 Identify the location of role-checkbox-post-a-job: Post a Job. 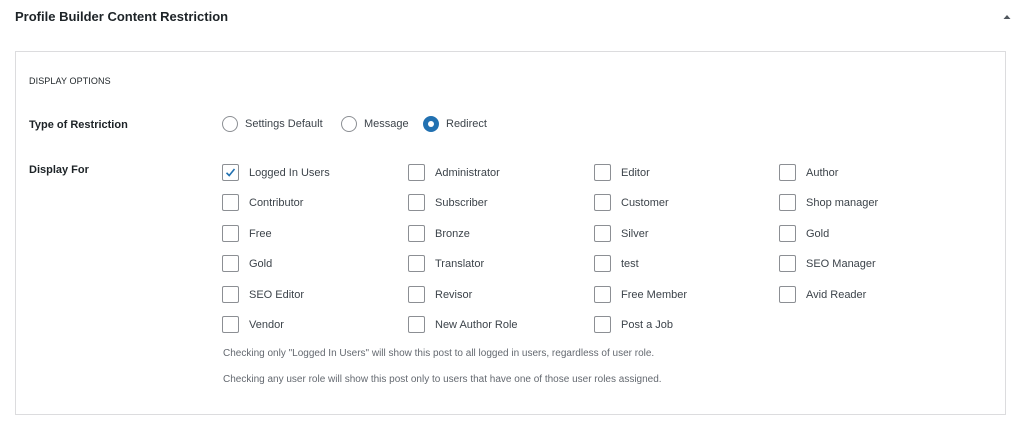
(633, 324).